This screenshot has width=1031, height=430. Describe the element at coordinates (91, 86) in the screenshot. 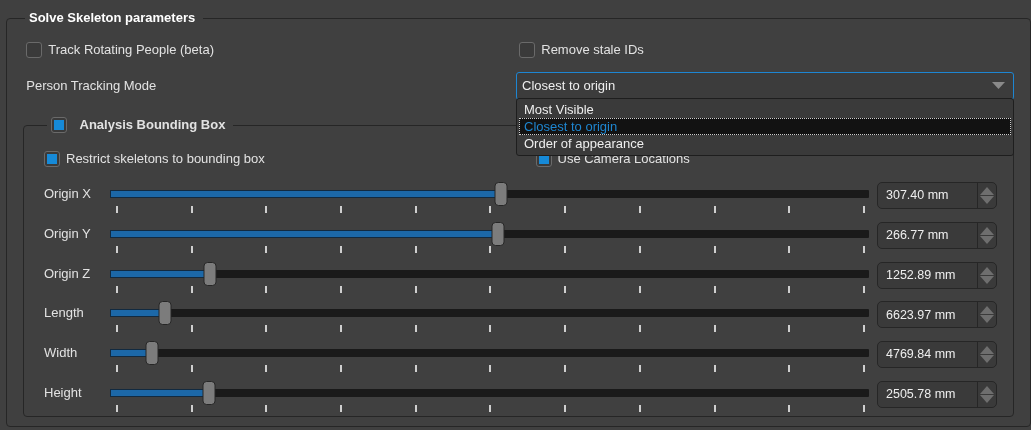

I see `field-label: Person Tracking Mode` at that location.